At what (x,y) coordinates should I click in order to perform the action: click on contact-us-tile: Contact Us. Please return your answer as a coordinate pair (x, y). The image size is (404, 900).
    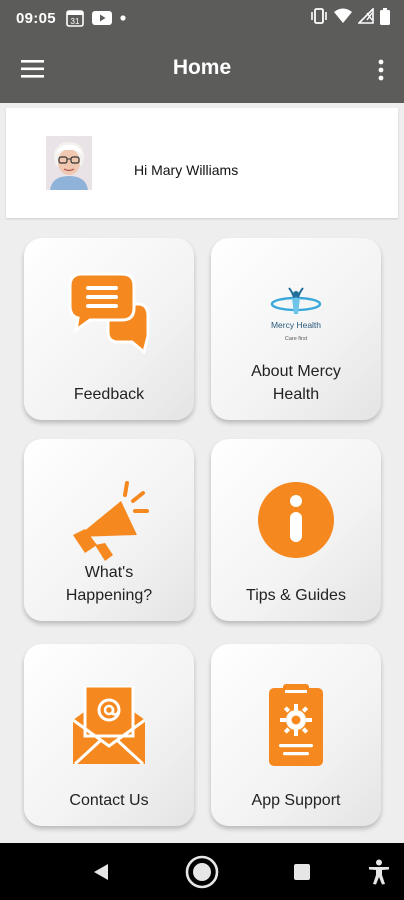
    Looking at the image, I should click on (109, 735).